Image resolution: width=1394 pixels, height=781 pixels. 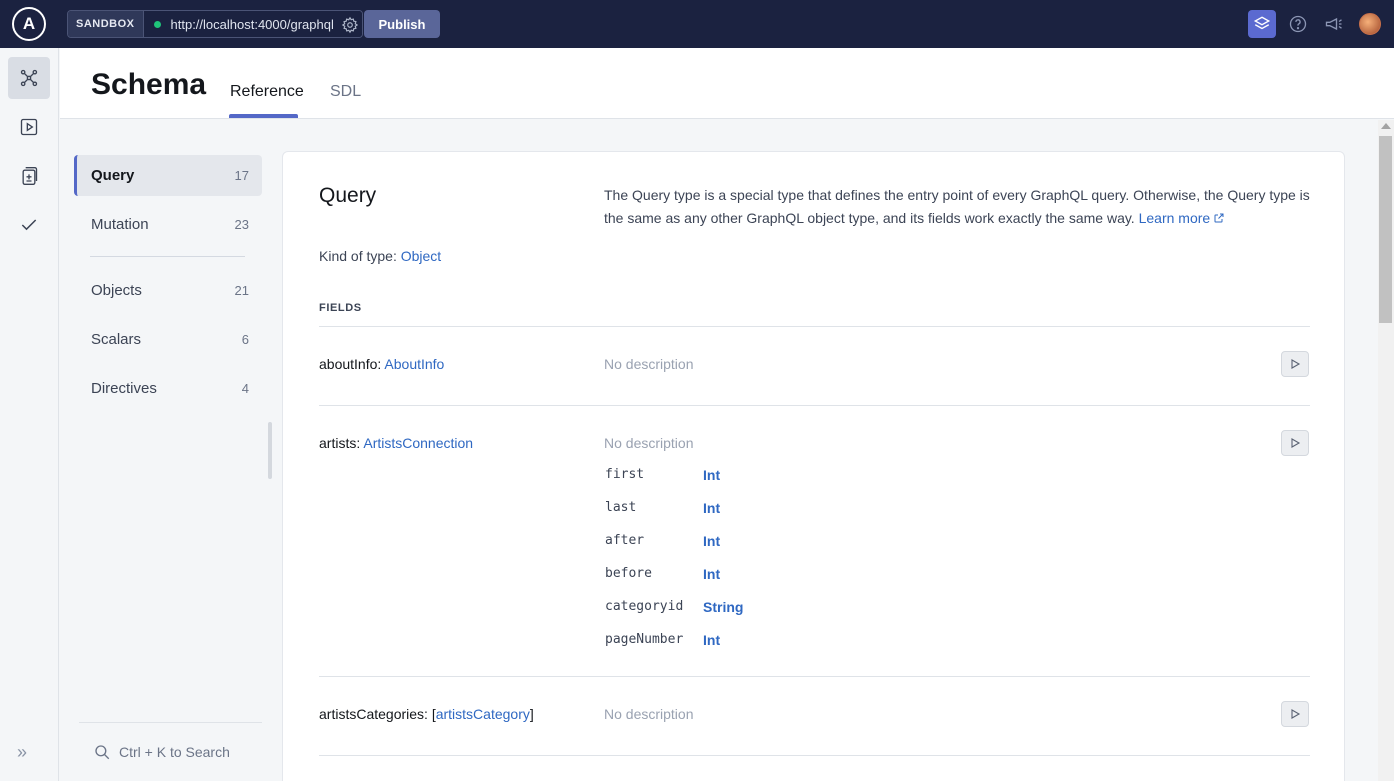 I want to click on user-avatar, so click(x=1370, y=24).